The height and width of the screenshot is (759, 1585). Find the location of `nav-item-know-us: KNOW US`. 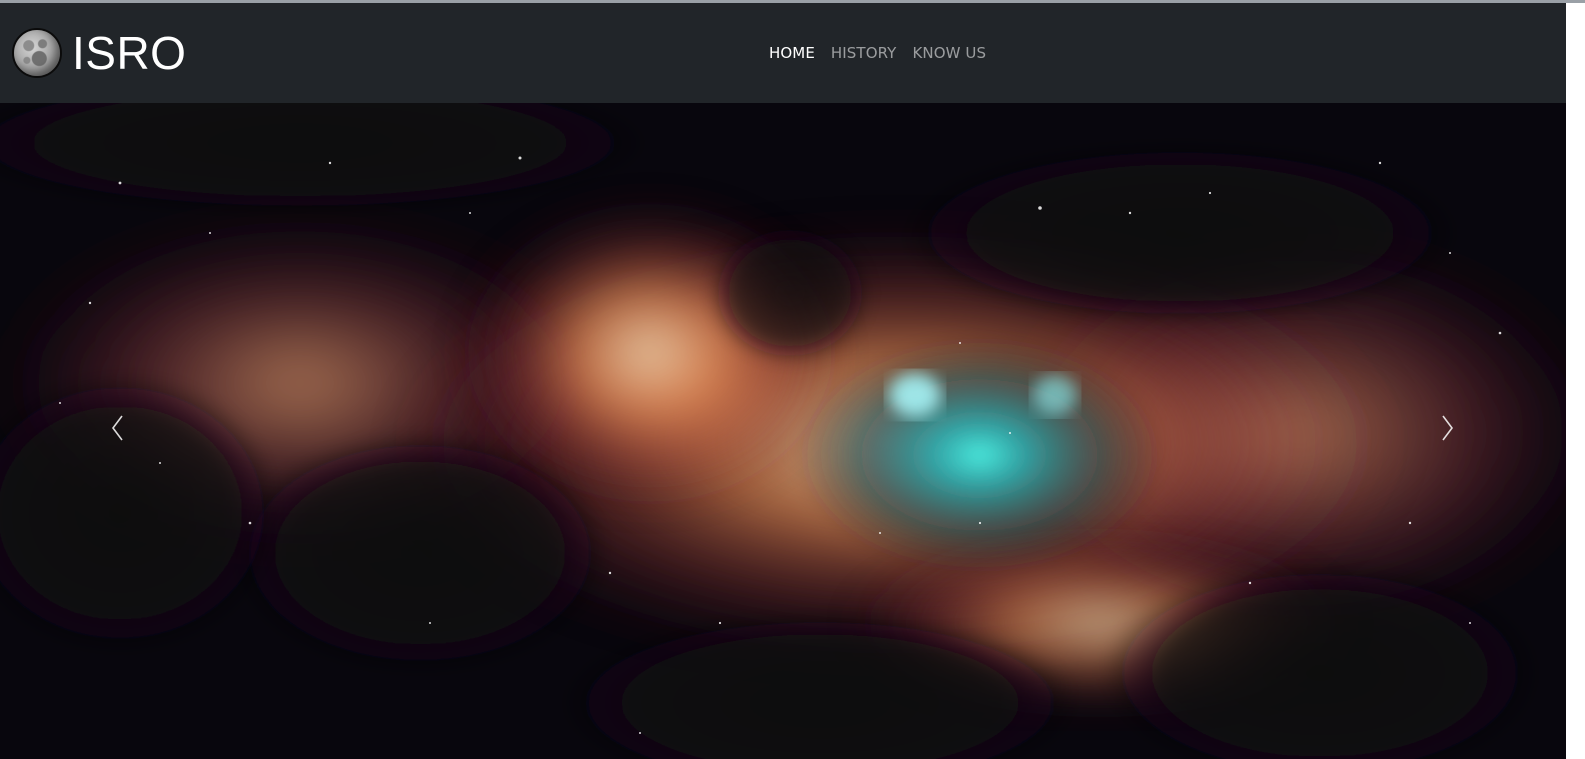

nav-item-know-us: KNOW US is located at coordinates (949, 53).